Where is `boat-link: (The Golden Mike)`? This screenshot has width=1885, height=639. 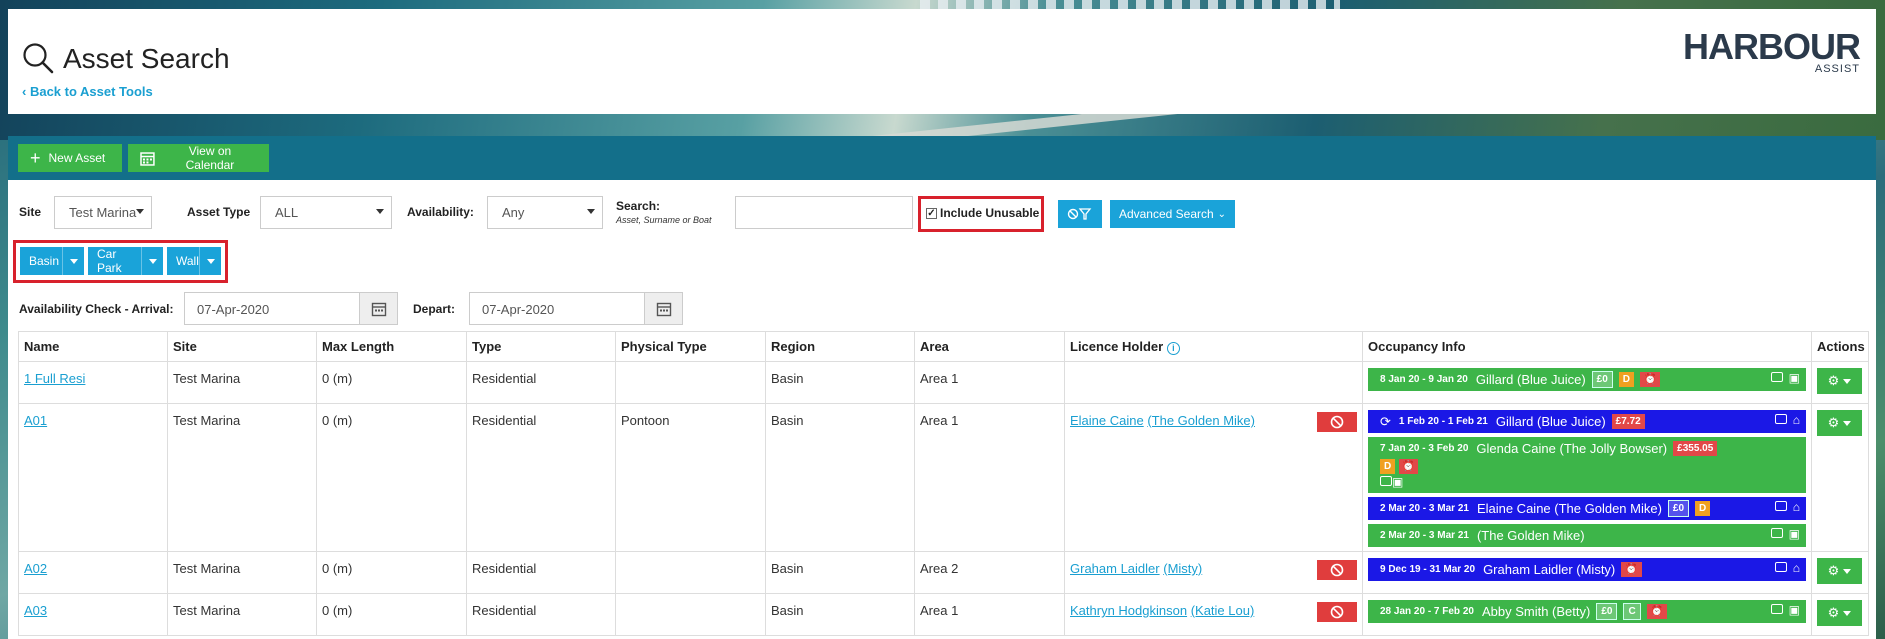
boat-link: (The Golden Mike) is located at coordinates (1201, 420).